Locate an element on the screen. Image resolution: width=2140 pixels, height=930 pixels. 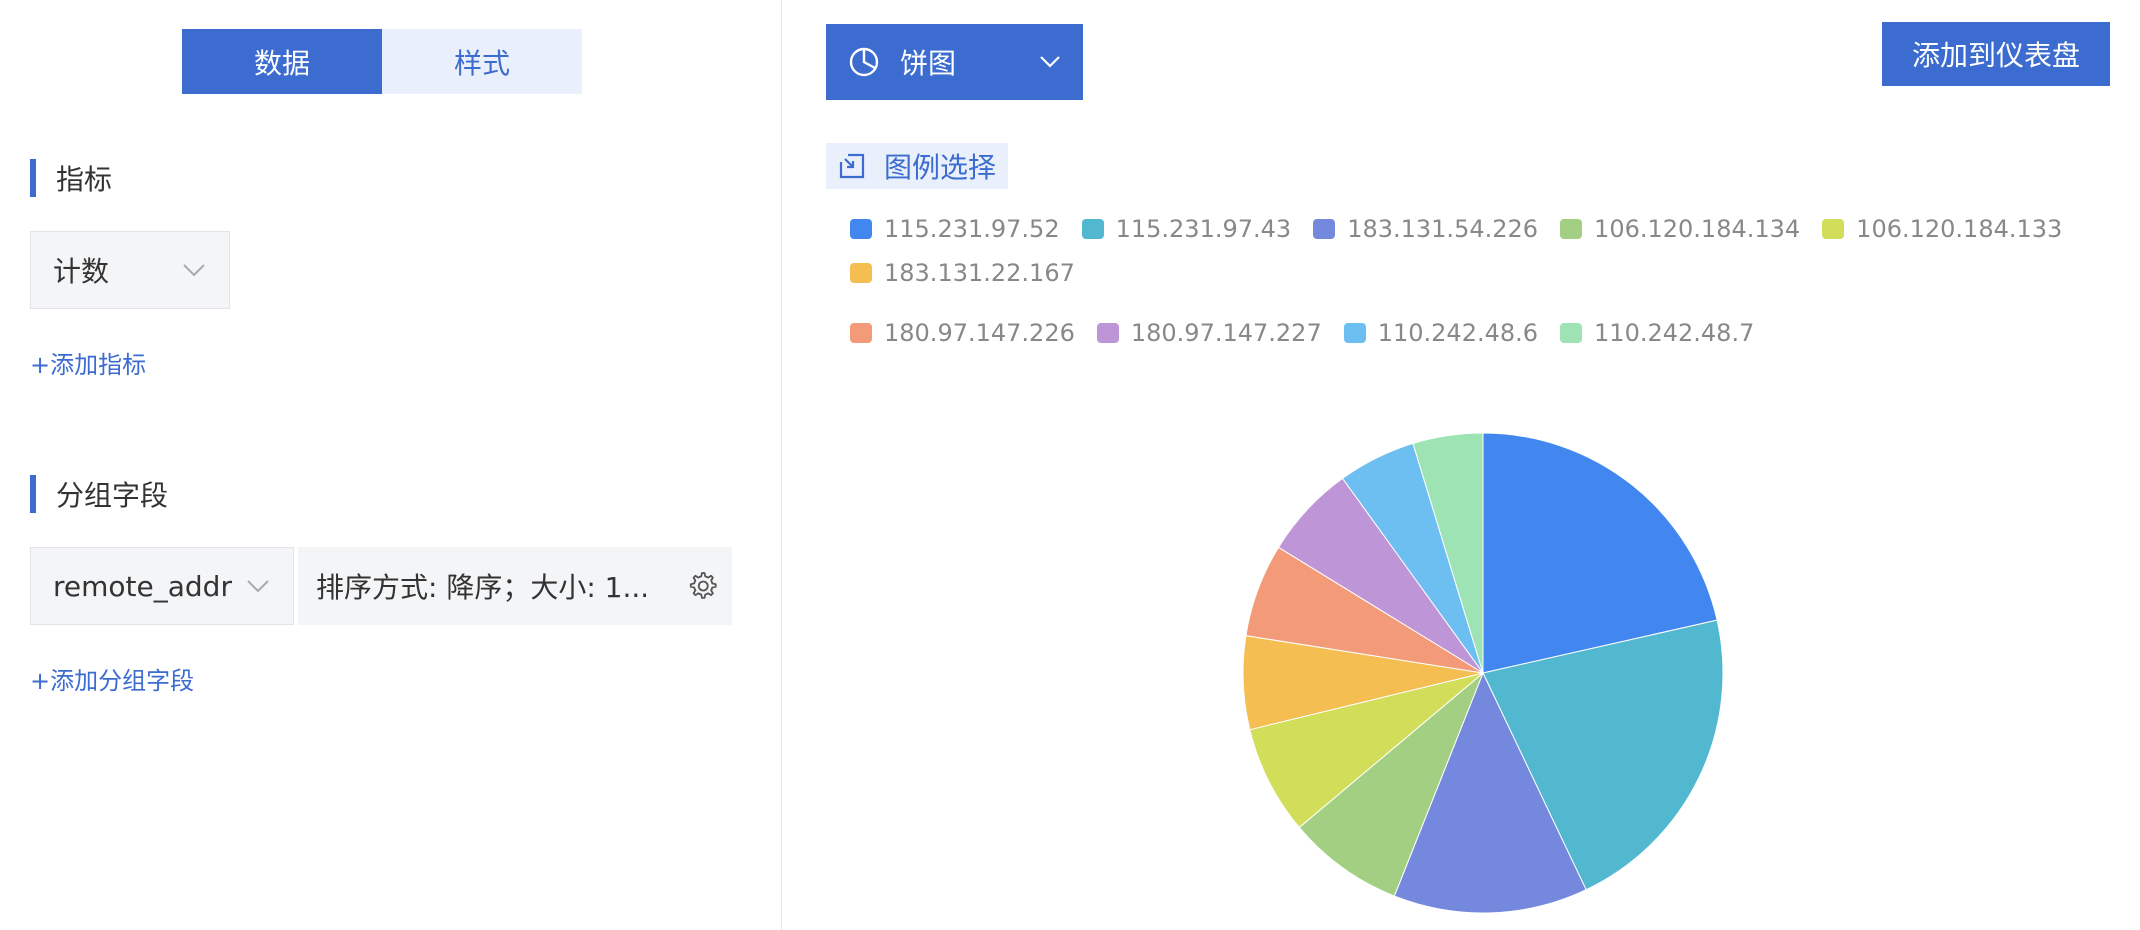
tab-style: 样式 is located at coordinates (482, 61).